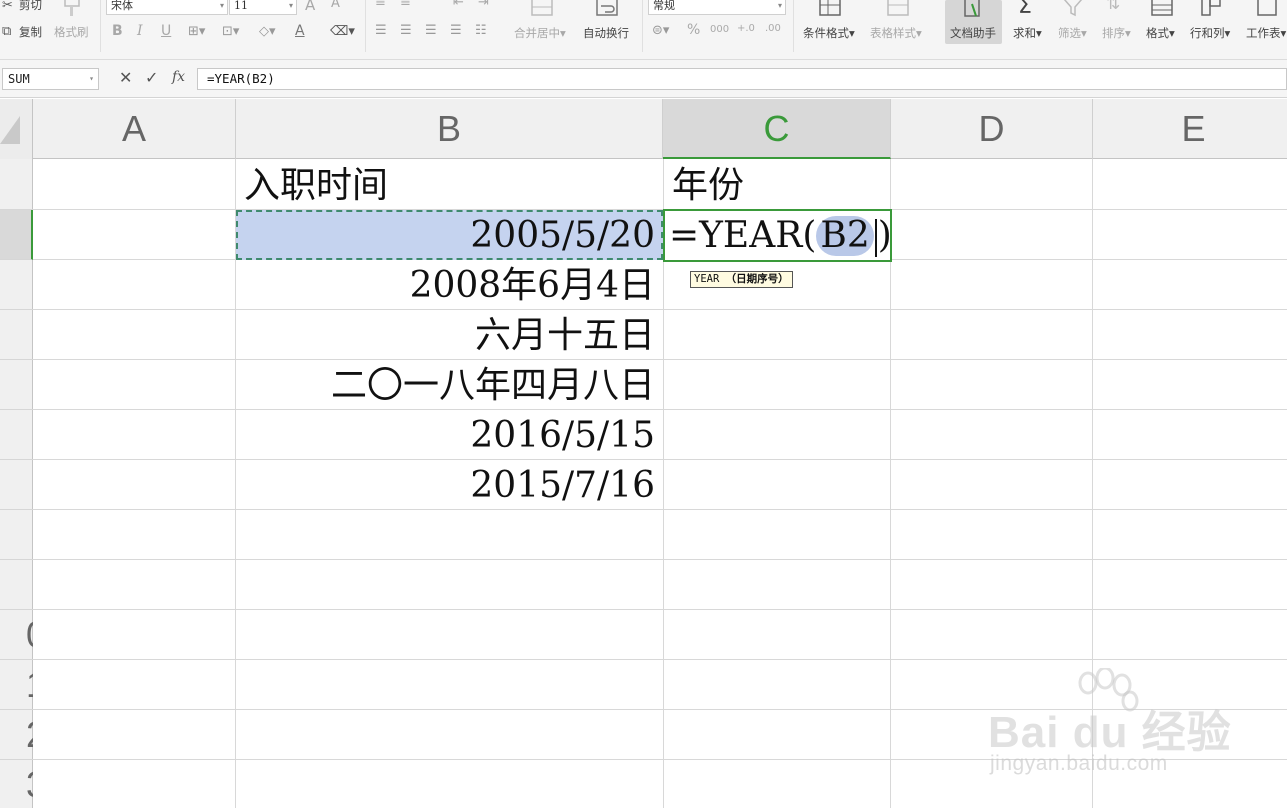 This screenshot has width=1287, height=808. What do you see at coordinates (757, 279) in the screenshot?
I see `tooltip-arg: （日期序号）` at bounding box center [757, 279].